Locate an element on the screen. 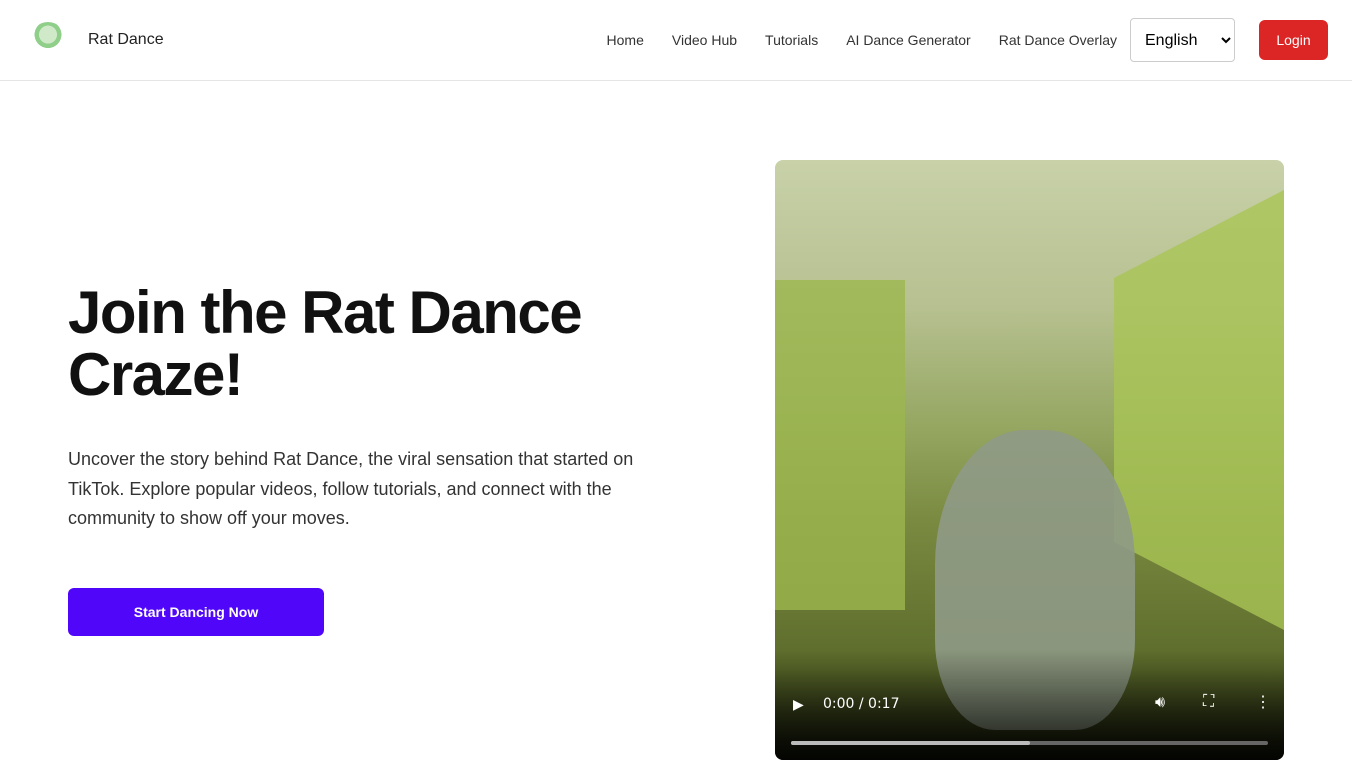 Image resolution: width=1352 pixels, height=760 pixels. volume-icon: 🔊︎ is located at coordinates (1160, 703).